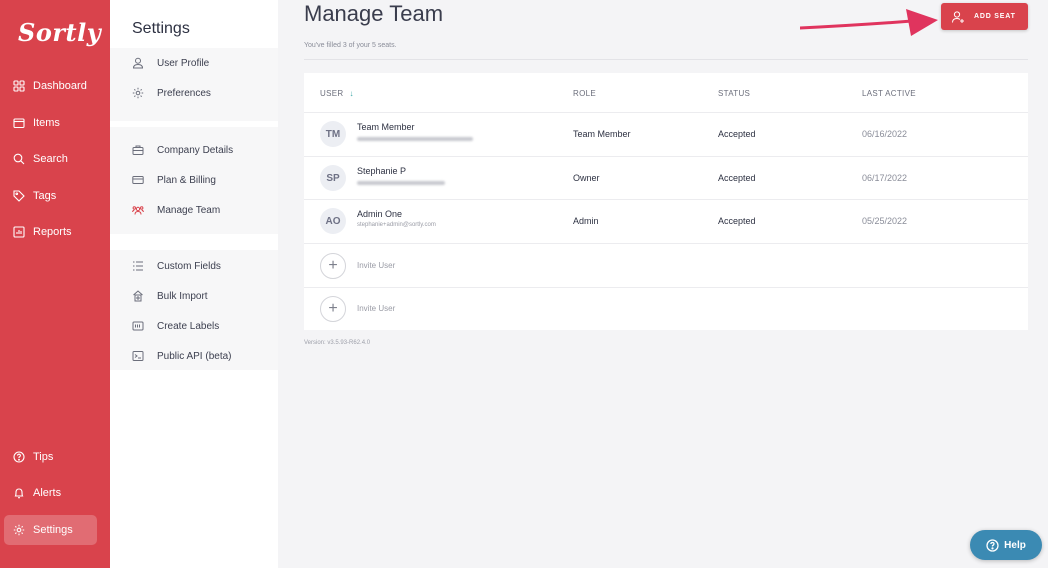  Describe the element at coordinates (995, 16) in the screenshot. I see `add-seat-label: ADD SEAT` at that location.